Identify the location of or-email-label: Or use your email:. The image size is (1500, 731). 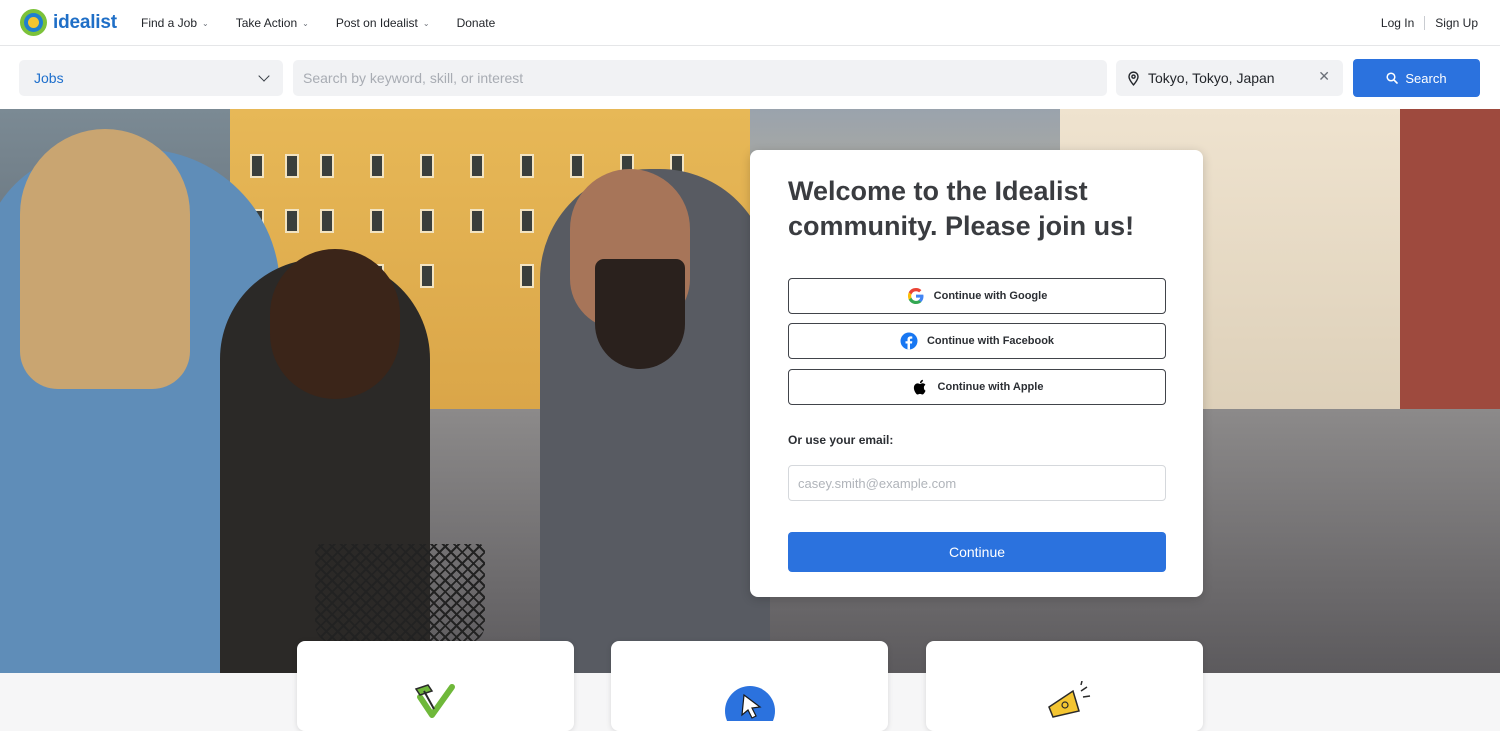
(841, 440).